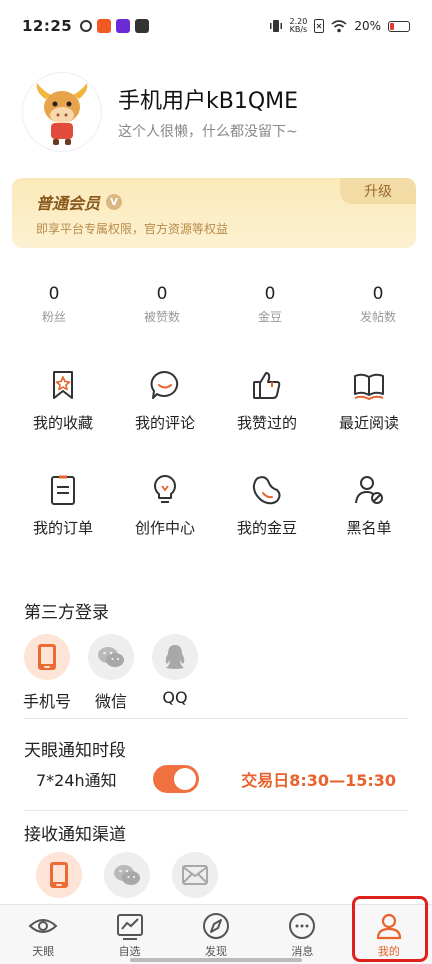  I want to click on login-qq: QQ, so click(175, 673).